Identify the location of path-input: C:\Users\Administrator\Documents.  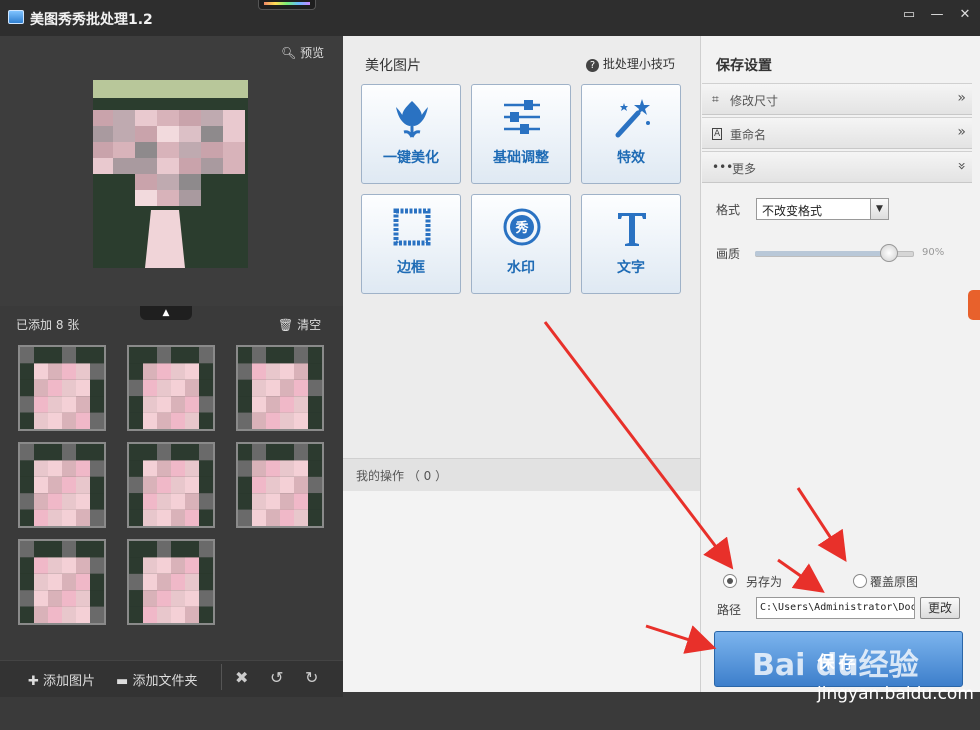
(835, 608).